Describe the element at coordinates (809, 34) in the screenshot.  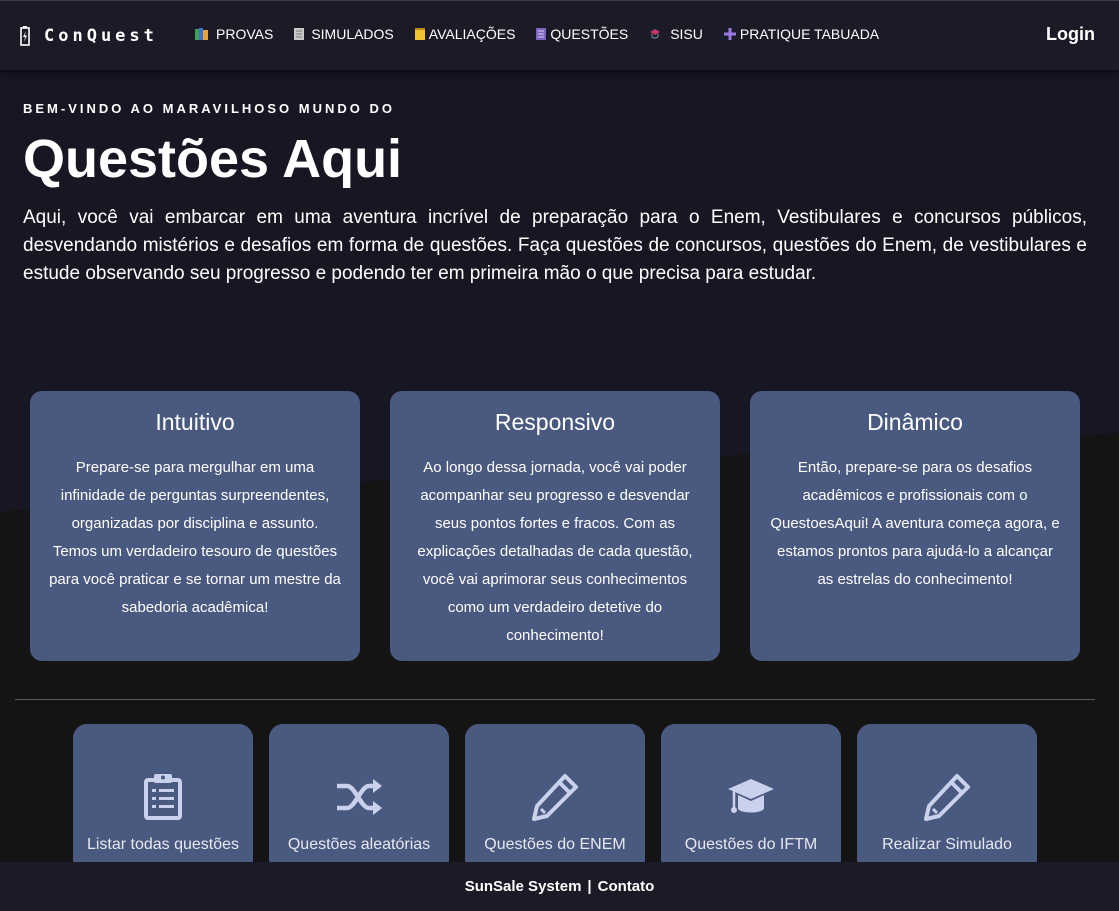
I see `nav-label-pratique-tabuada: PRATIQUE TABUADA` at that location.